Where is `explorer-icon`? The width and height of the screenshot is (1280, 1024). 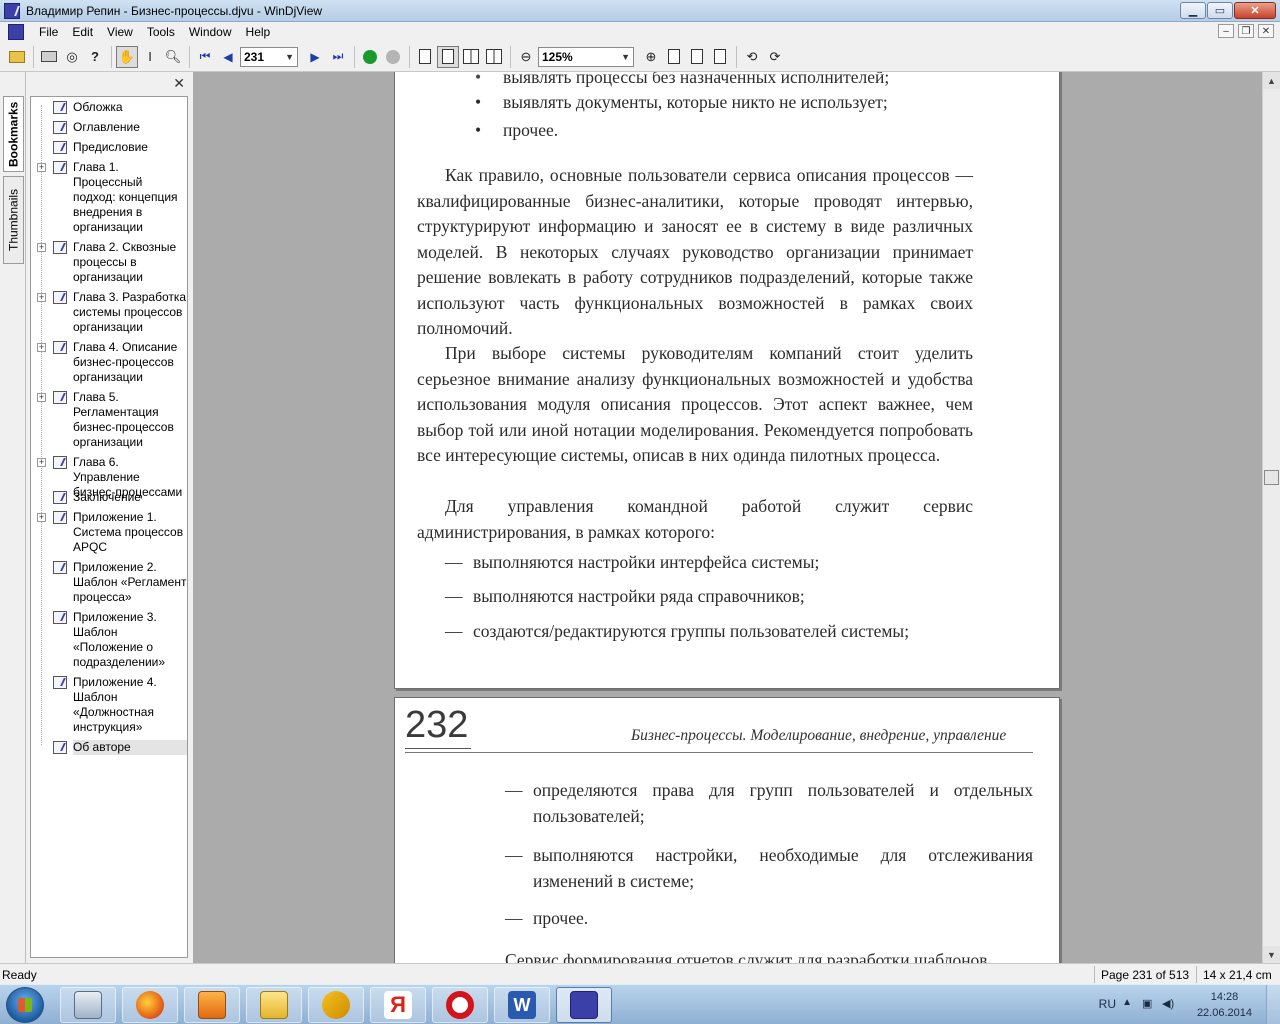 explorer-icon is located at coordinates (88, 1005).